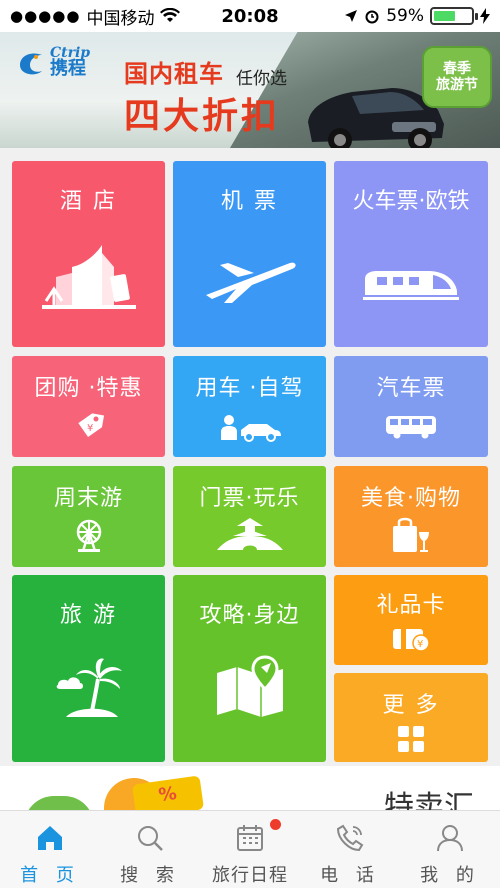  I want to click on tile-car-rental-label: 用车 ·自驾, so click(249, 388).